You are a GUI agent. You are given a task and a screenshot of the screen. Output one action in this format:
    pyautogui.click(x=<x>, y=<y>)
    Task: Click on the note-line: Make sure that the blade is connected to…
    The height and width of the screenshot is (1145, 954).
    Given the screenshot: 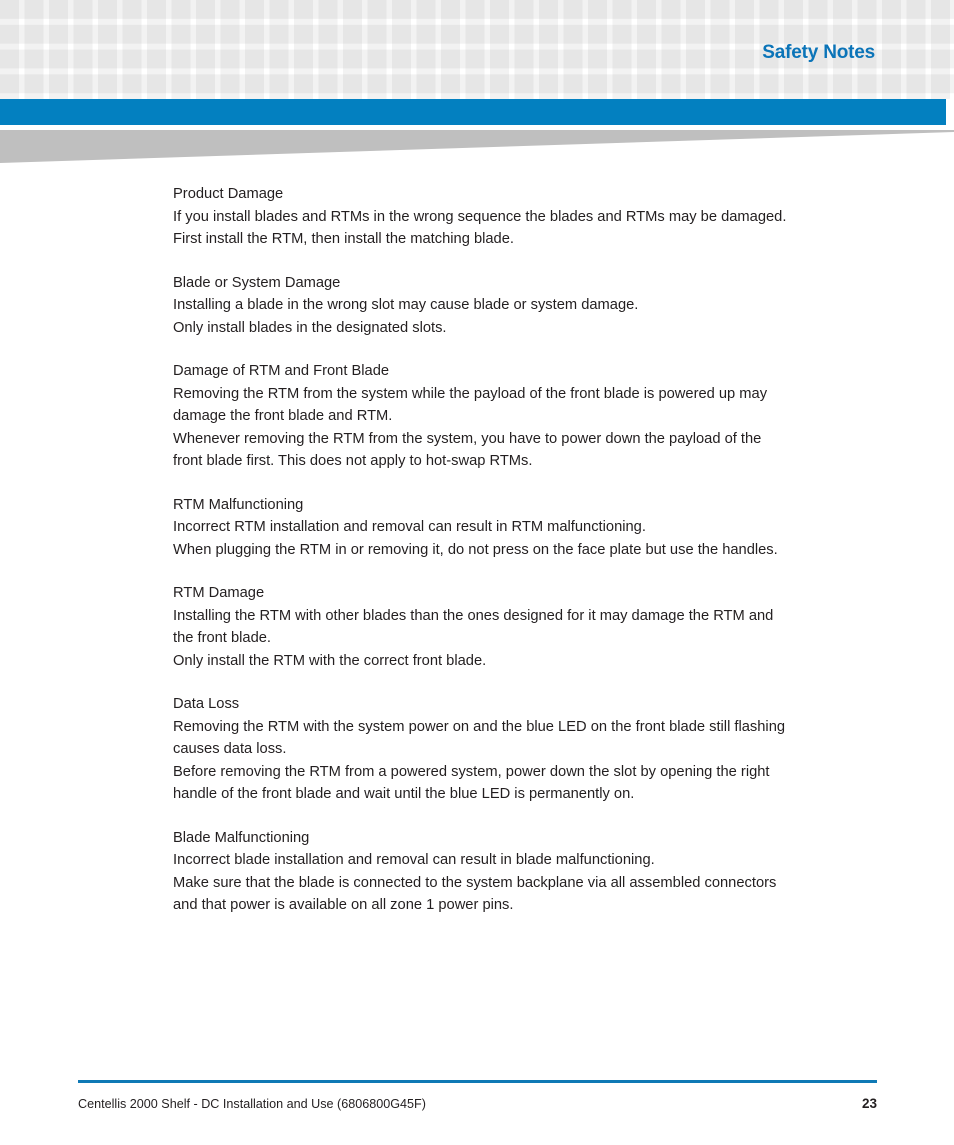 What is the action you would take?
    pyautogui.click(x=475, y=882)
    